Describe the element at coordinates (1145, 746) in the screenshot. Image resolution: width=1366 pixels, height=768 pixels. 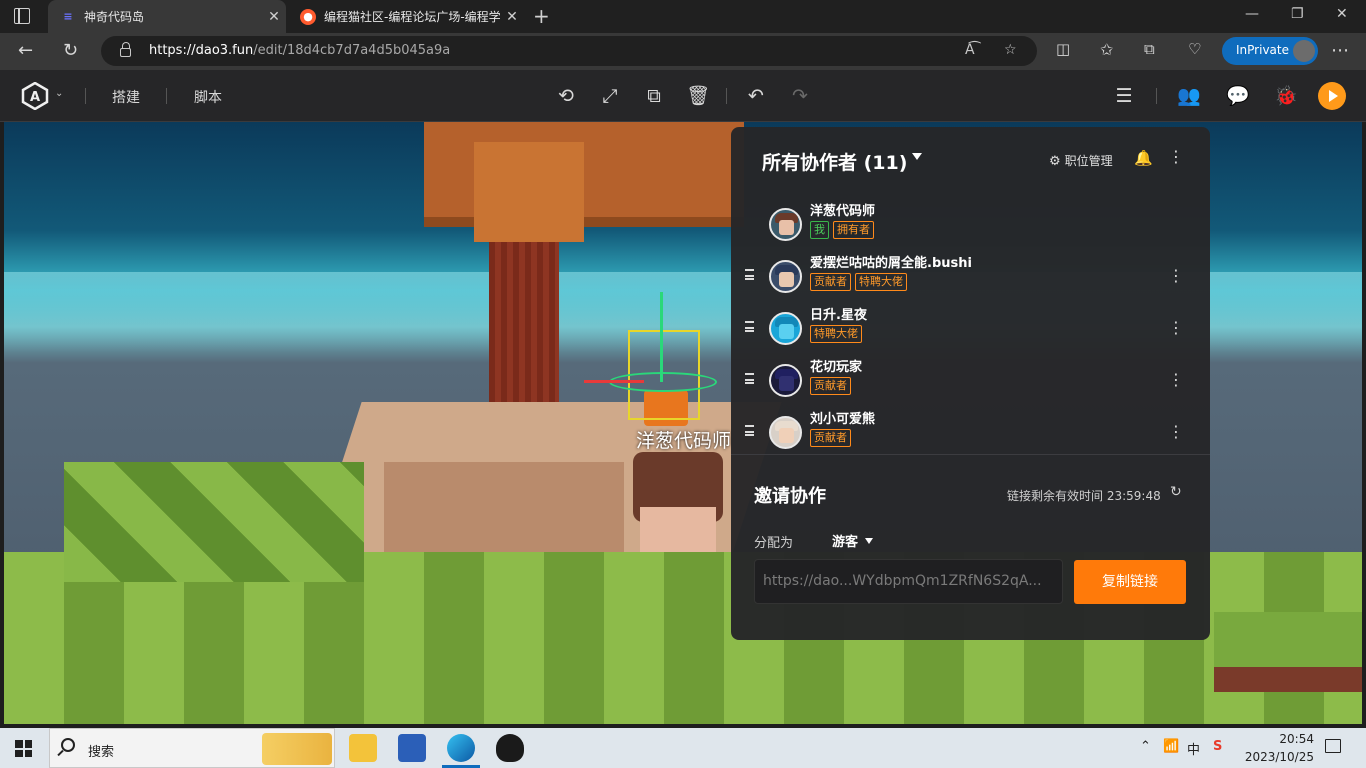
I see `chevron-up-icon: ⌃` at that location.